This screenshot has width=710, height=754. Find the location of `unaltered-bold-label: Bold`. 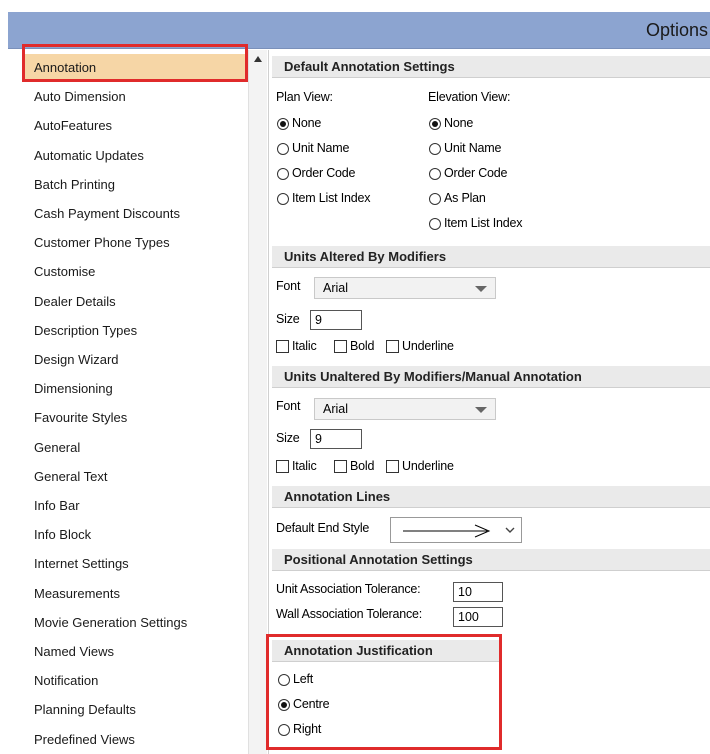

unaltered-bold-label: Bold is located at coordinates (362, 466).